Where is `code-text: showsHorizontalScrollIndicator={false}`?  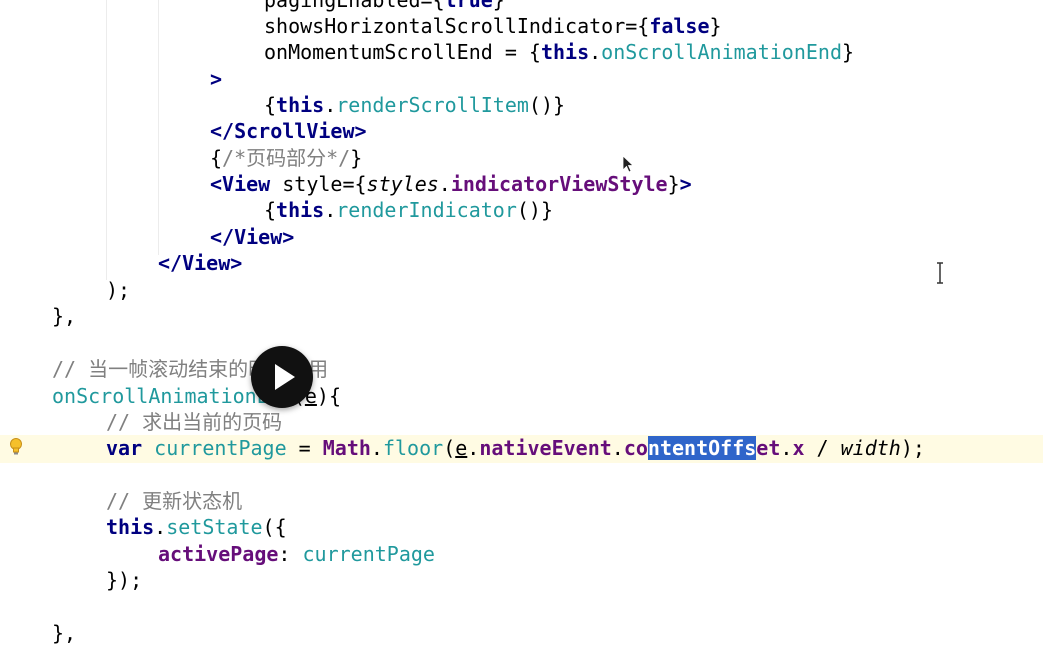
code-text: showsHorizontalScrollIndicator={false} is located at coordinates (493, 26).